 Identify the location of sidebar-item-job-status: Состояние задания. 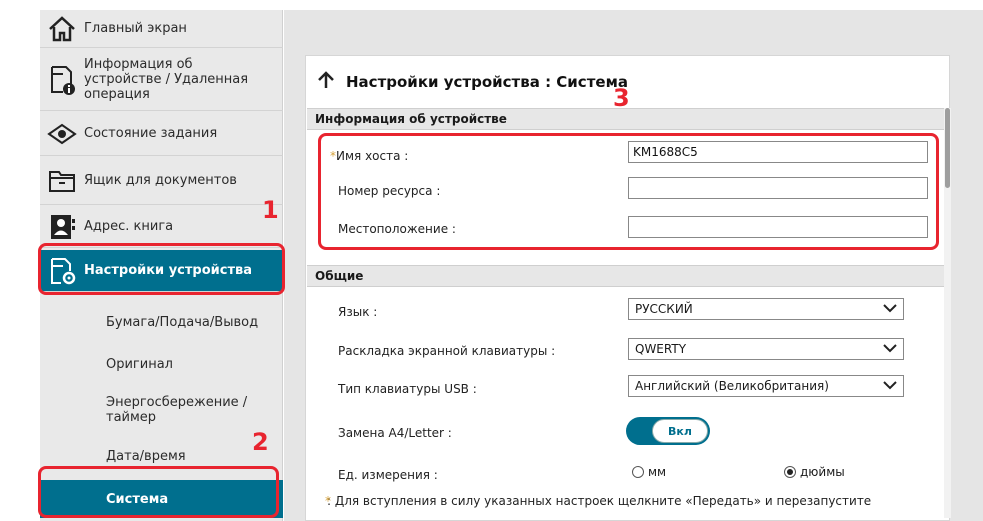
(161, 134).